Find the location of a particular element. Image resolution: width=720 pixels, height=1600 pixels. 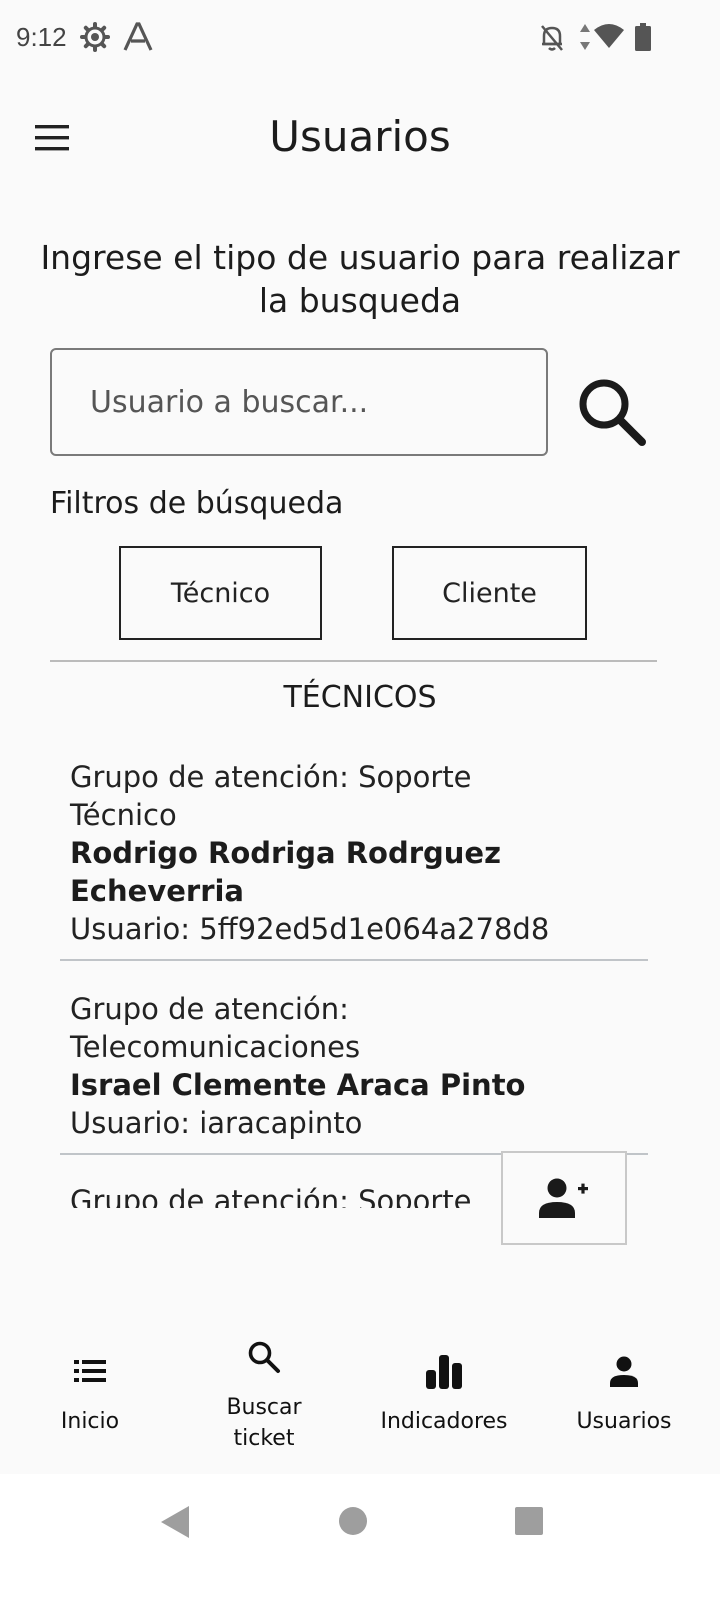

nav-usuarios: Usuarios is located at coordinates (624, 1395).